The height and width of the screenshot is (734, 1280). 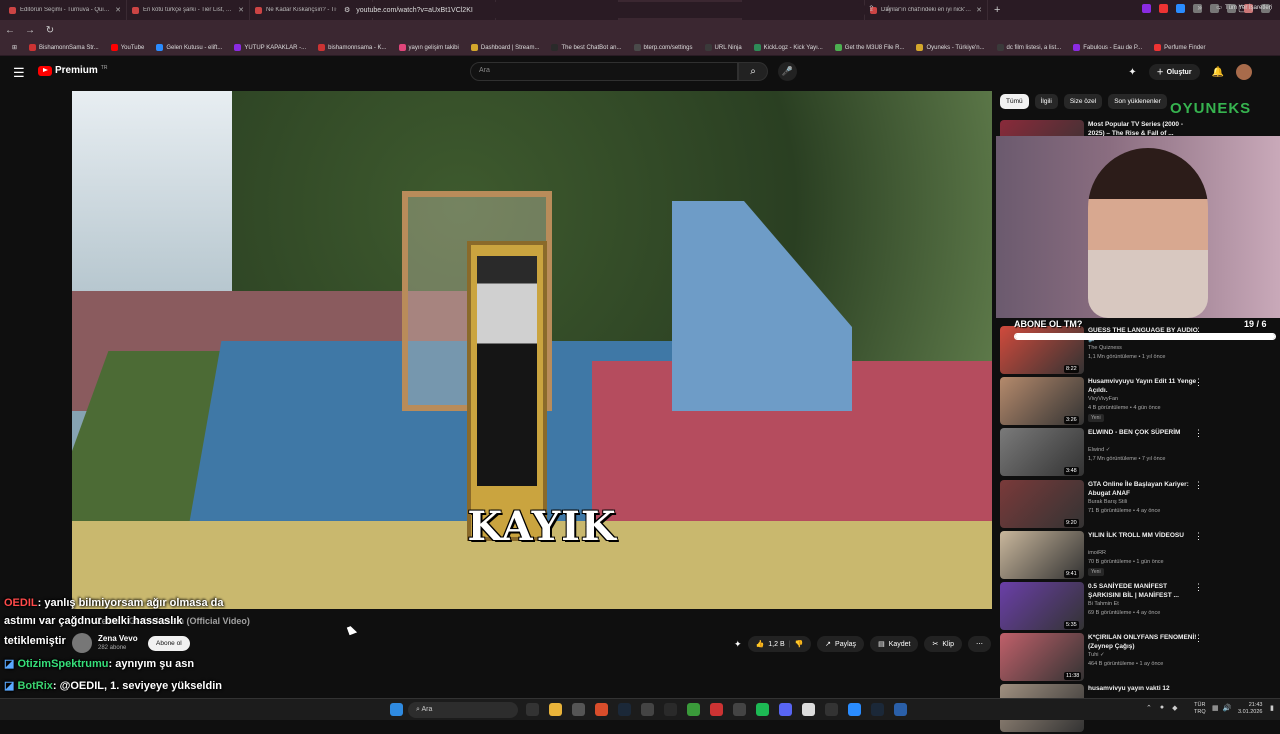 I want to click on taskbar-clock: 21:43 3.01.2026, so click(x=1250, y=709).